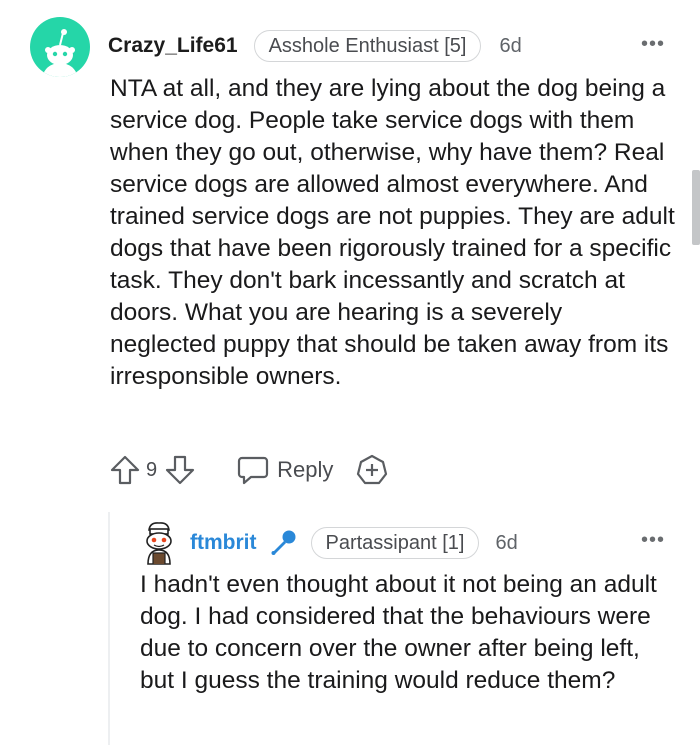 The width and height of the screenshot is (700, 745). I want to click on award-button, so click(372, 470).